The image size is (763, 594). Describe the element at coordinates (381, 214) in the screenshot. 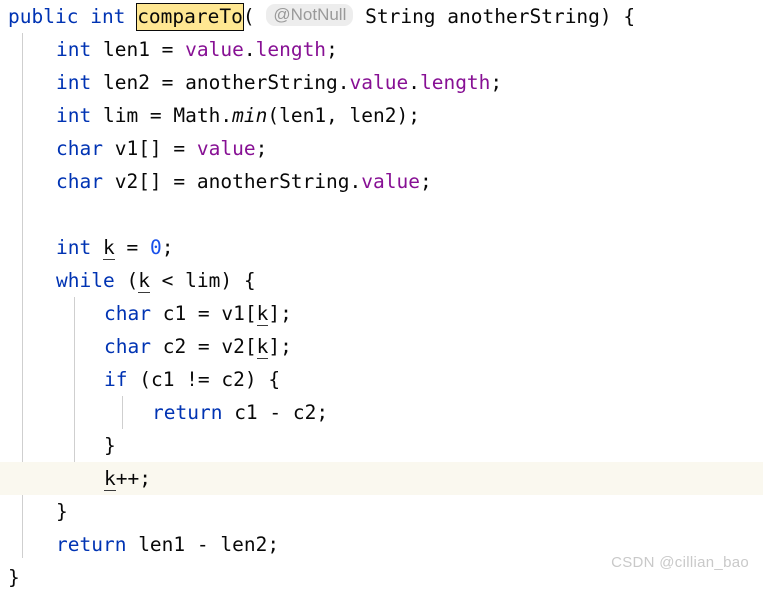

I see `code-line` at that location.